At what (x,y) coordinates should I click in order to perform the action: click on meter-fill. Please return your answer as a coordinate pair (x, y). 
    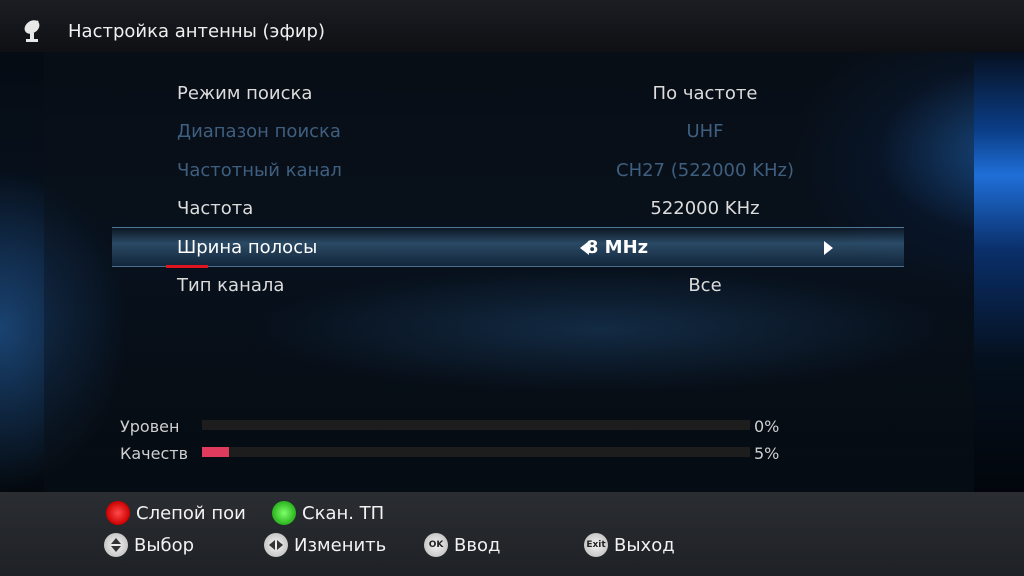
    Looking at the image, I should click on (216, 452).